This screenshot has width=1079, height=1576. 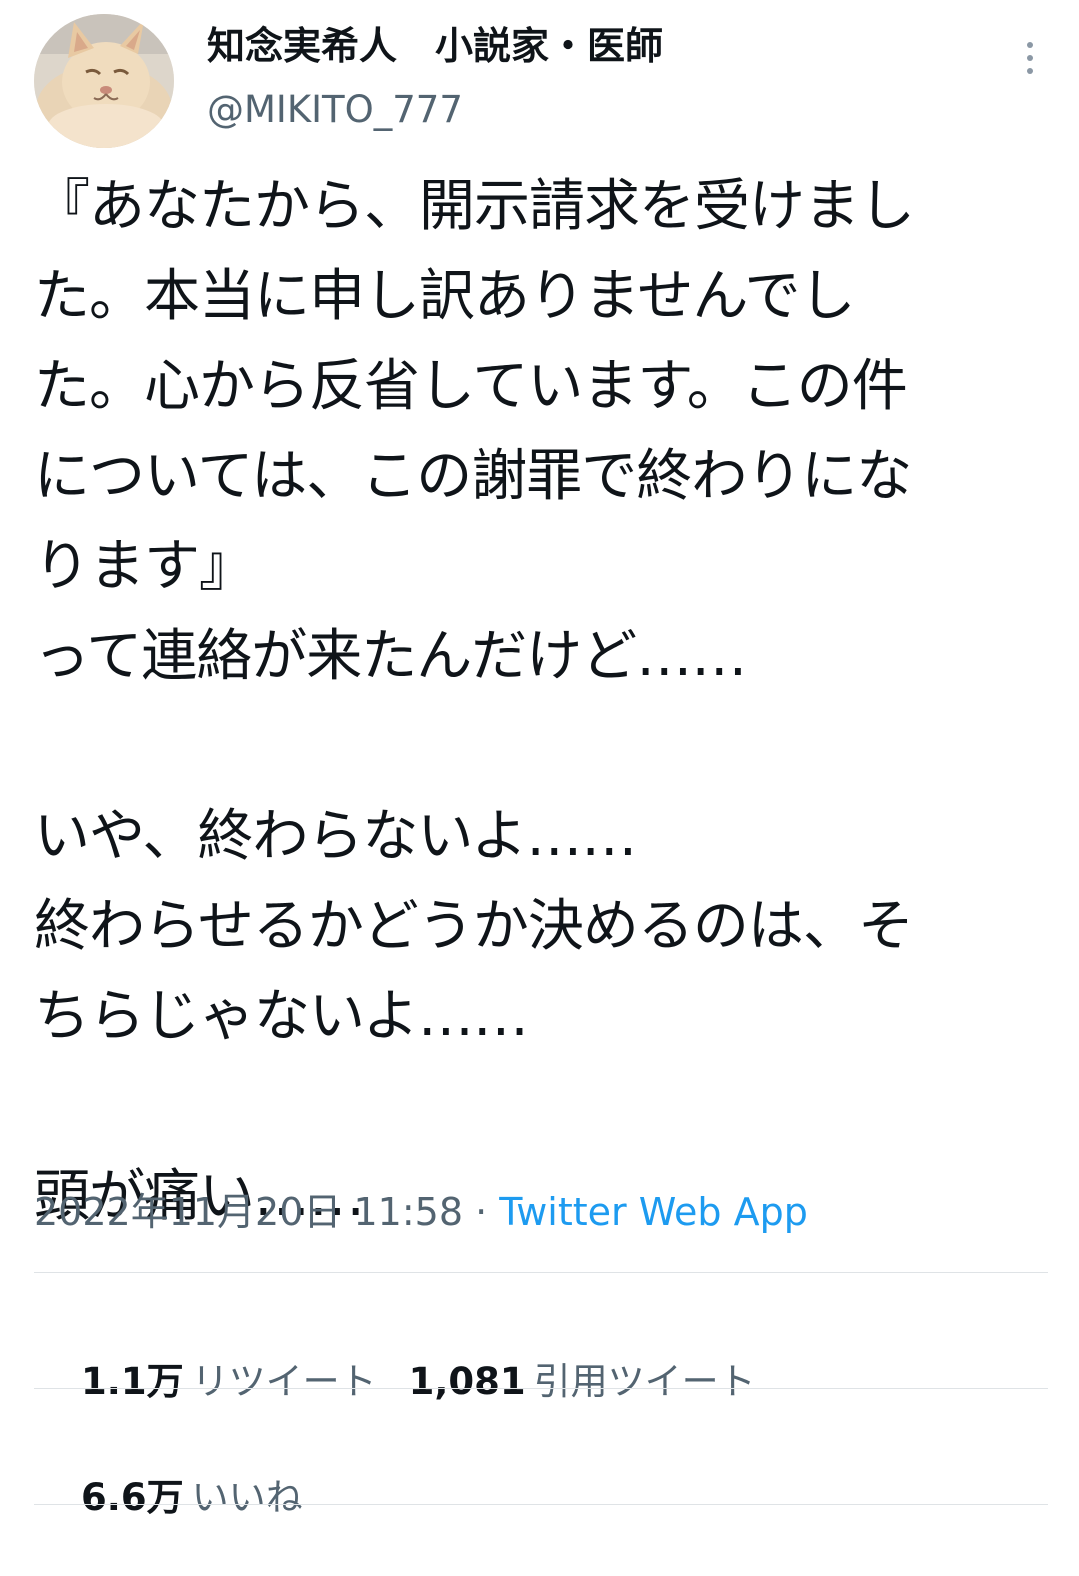 I want to click on cat-avatar-image, so click(x=104, y=81).